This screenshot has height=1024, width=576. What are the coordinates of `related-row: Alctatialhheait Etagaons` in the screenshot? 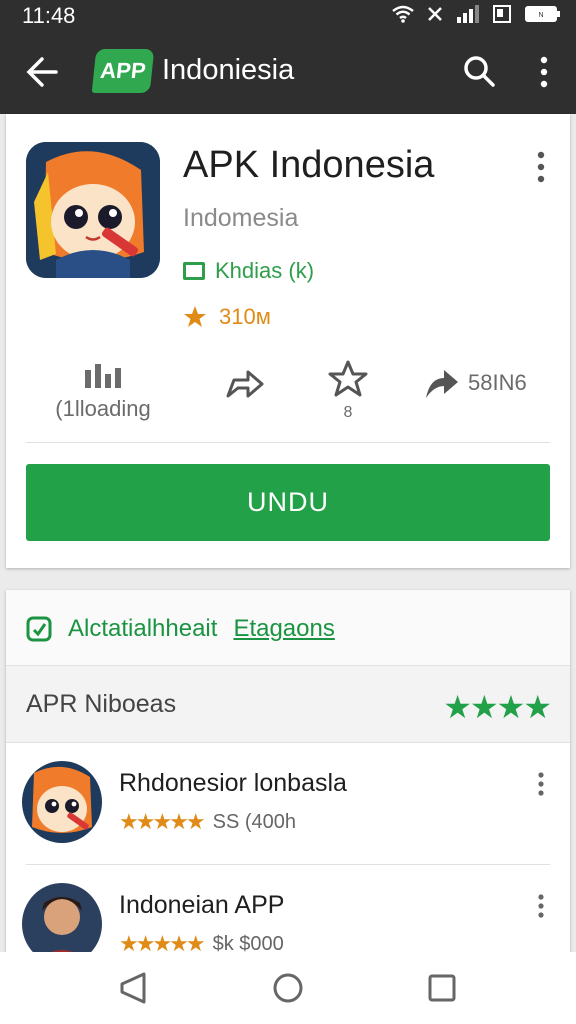 It's located at (180, 629).